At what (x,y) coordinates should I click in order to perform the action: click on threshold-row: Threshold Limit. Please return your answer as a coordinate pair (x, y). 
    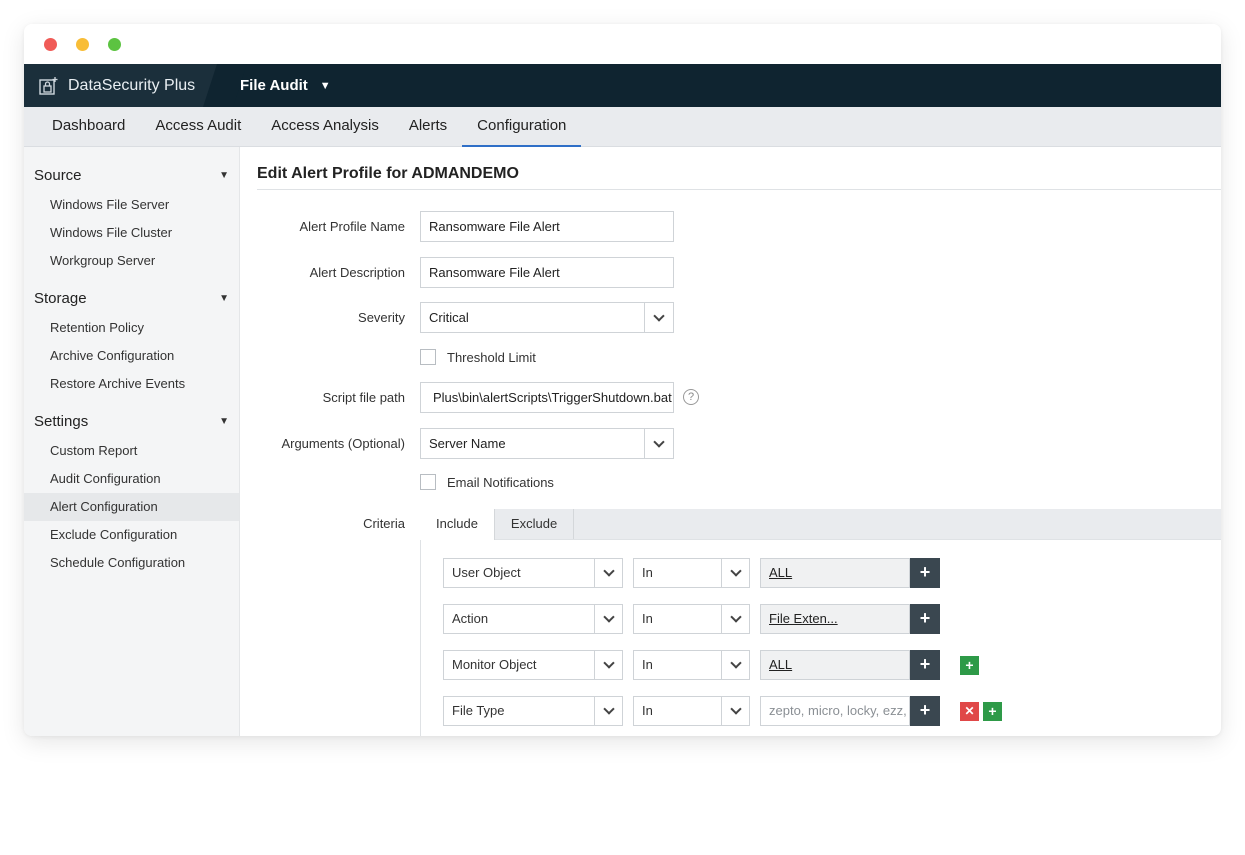
    Looking at the image, I should click on (478, 357).